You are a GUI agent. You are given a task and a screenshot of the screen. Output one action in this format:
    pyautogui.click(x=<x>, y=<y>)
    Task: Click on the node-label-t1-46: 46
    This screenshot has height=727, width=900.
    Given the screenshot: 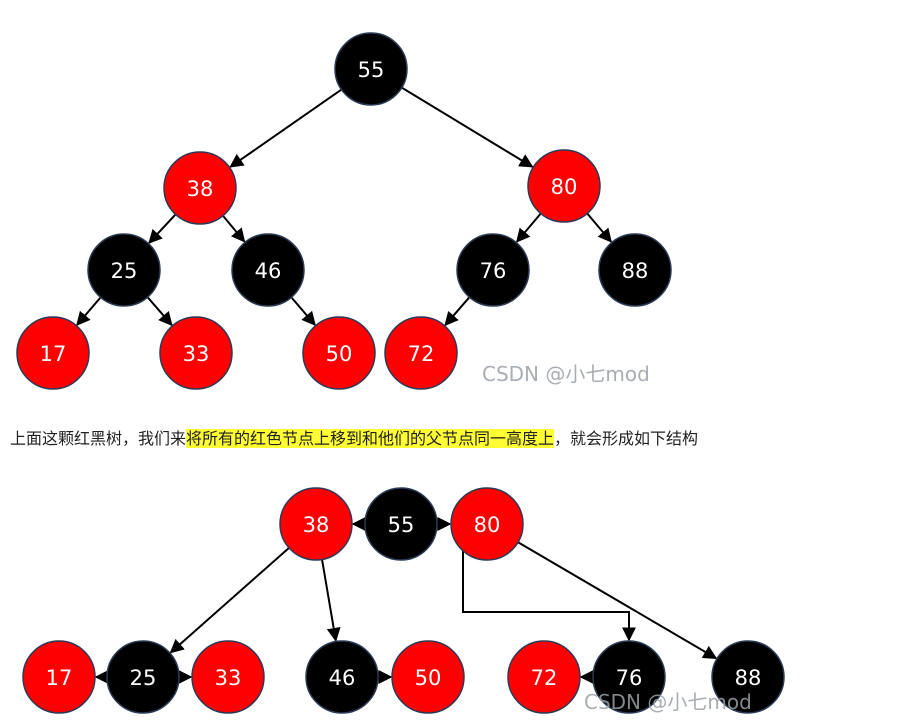 What is the action you would take?
    pyautogui.click(x=268, y=271)
    